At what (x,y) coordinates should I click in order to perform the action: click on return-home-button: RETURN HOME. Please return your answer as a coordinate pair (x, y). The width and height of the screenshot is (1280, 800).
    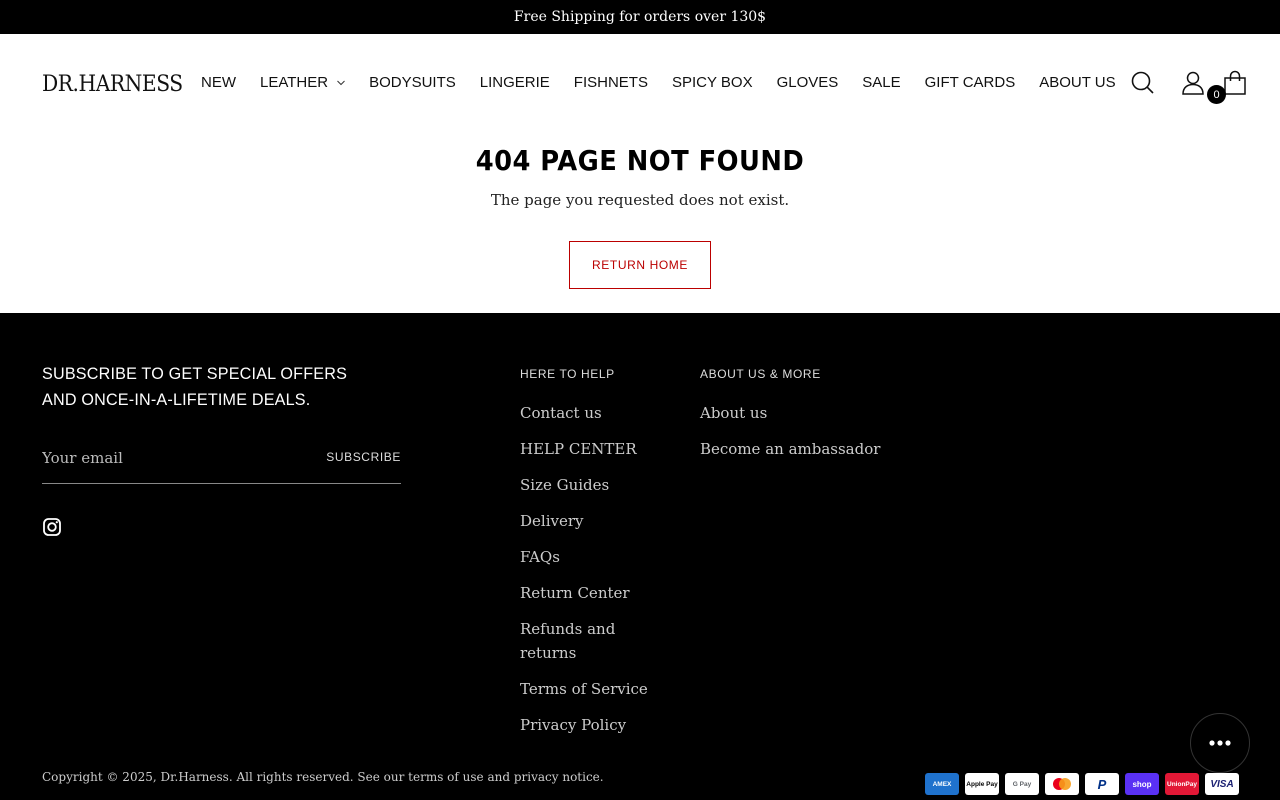
    Looking at the image, I should click on (640, 265).